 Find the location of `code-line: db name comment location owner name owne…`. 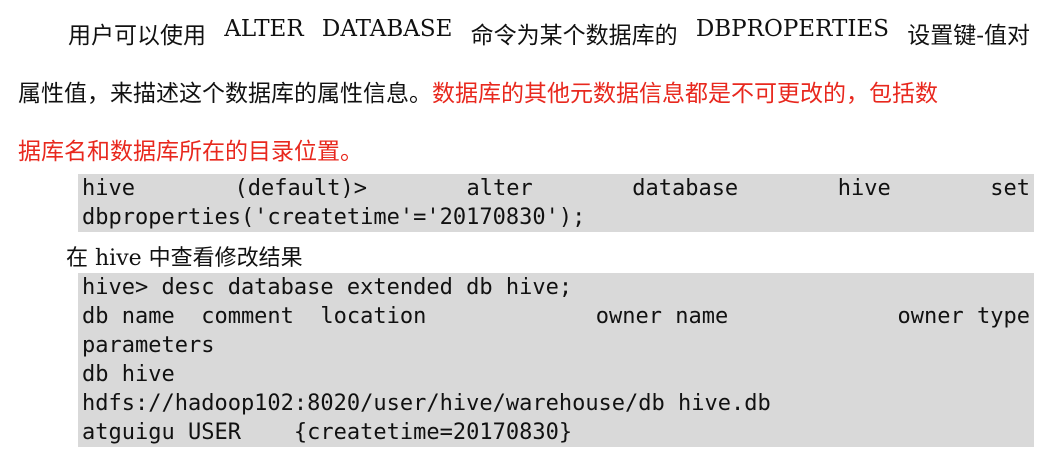

code-line: db name comment location owner name owne… is located at coordinates (556, 316).